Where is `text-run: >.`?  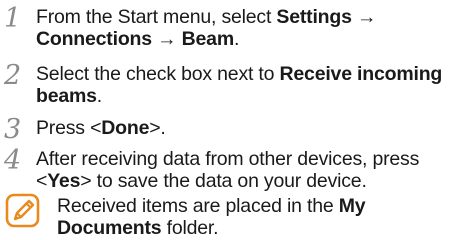
text-run: >. is located at coordinates (157, 128).